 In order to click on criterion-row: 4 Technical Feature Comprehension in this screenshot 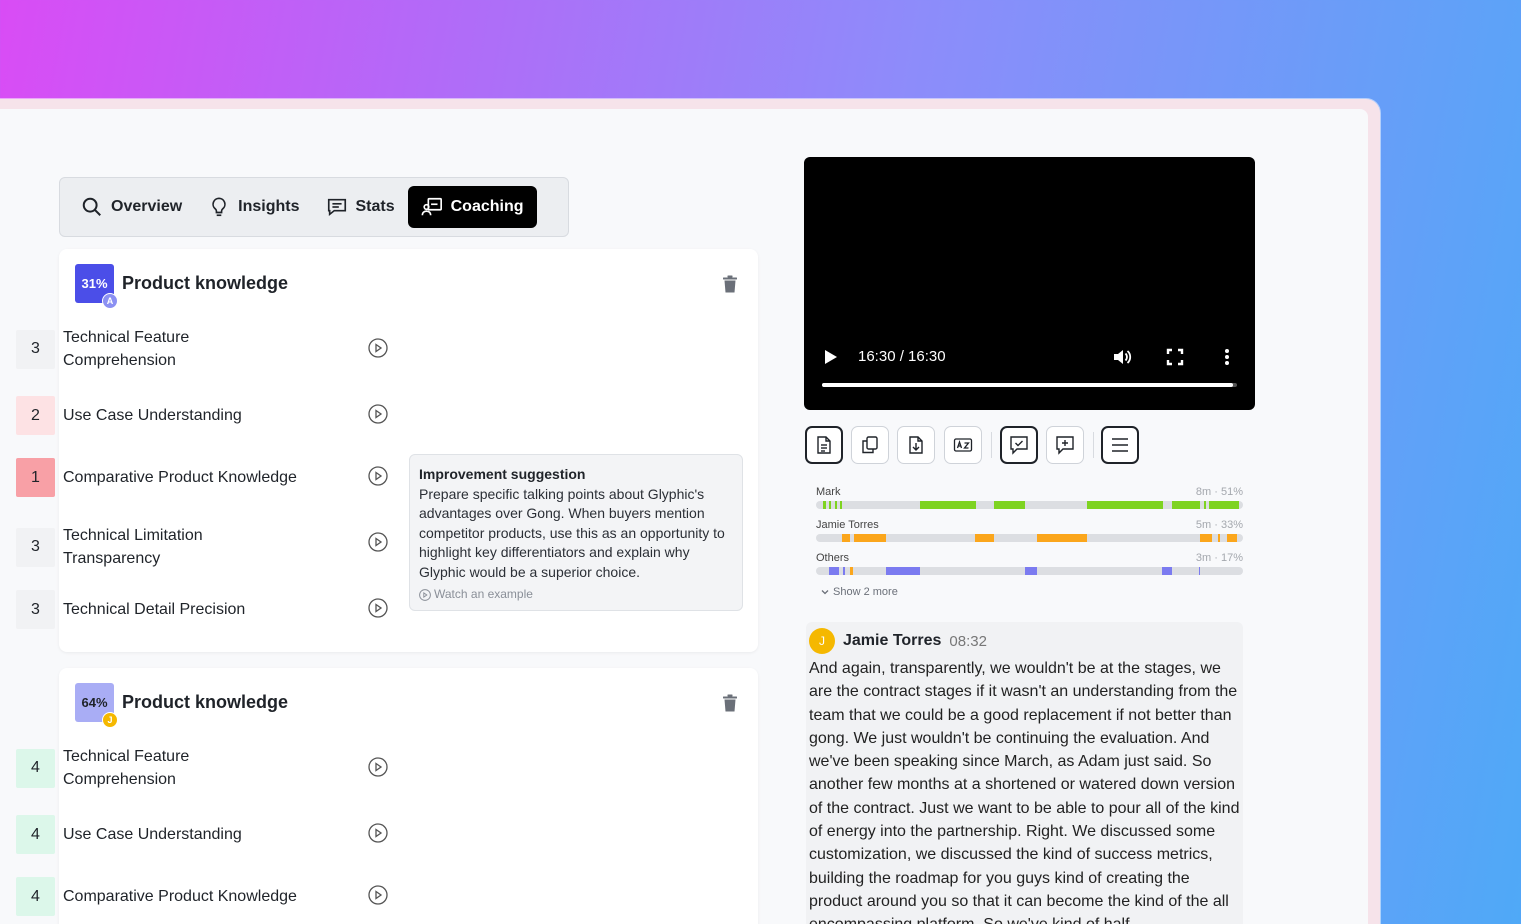, I will do `click(159, 768)`.